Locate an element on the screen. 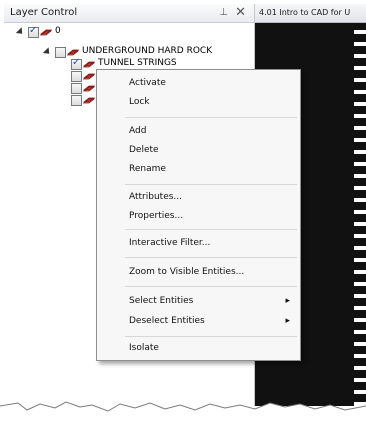  menu-item-label: Deselect Entities is located at coordinates (167, 321).